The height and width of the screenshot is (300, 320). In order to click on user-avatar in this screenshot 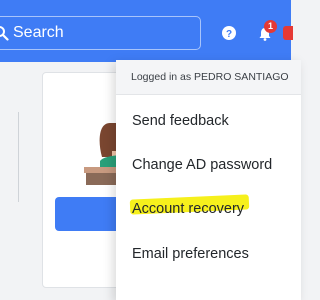, I will do `click(288, 33)`.